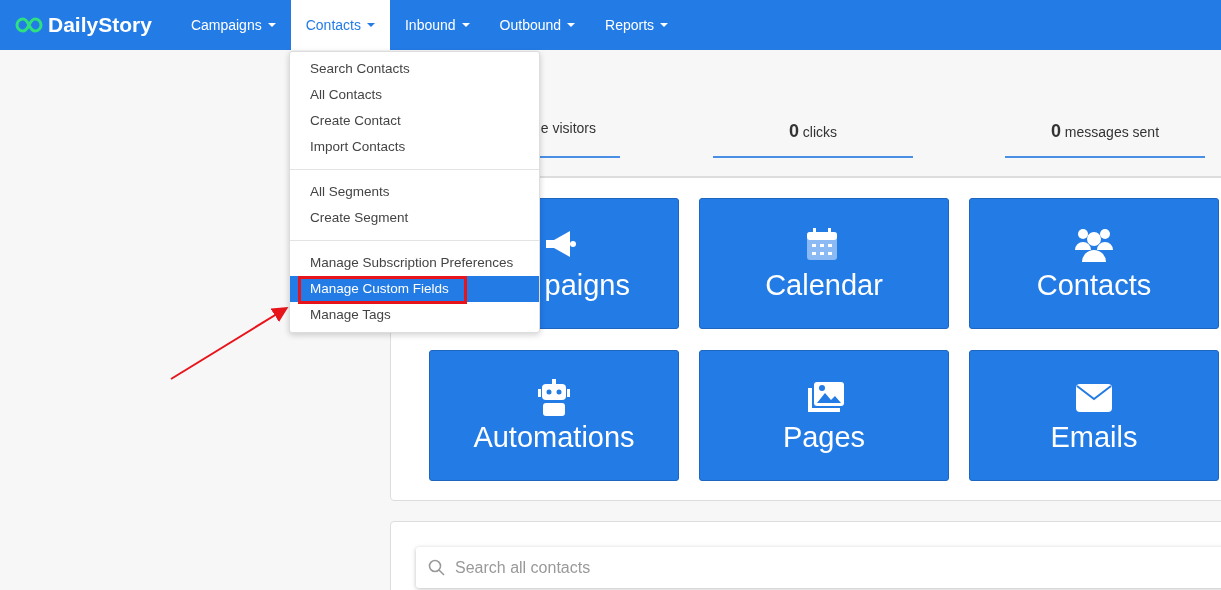 The image size is (1221, 590). What do you see at coordinates (233, 25) in the screenshot?
I see `nav-menu-tab: Campaigns` at bounding box center [233, 25].